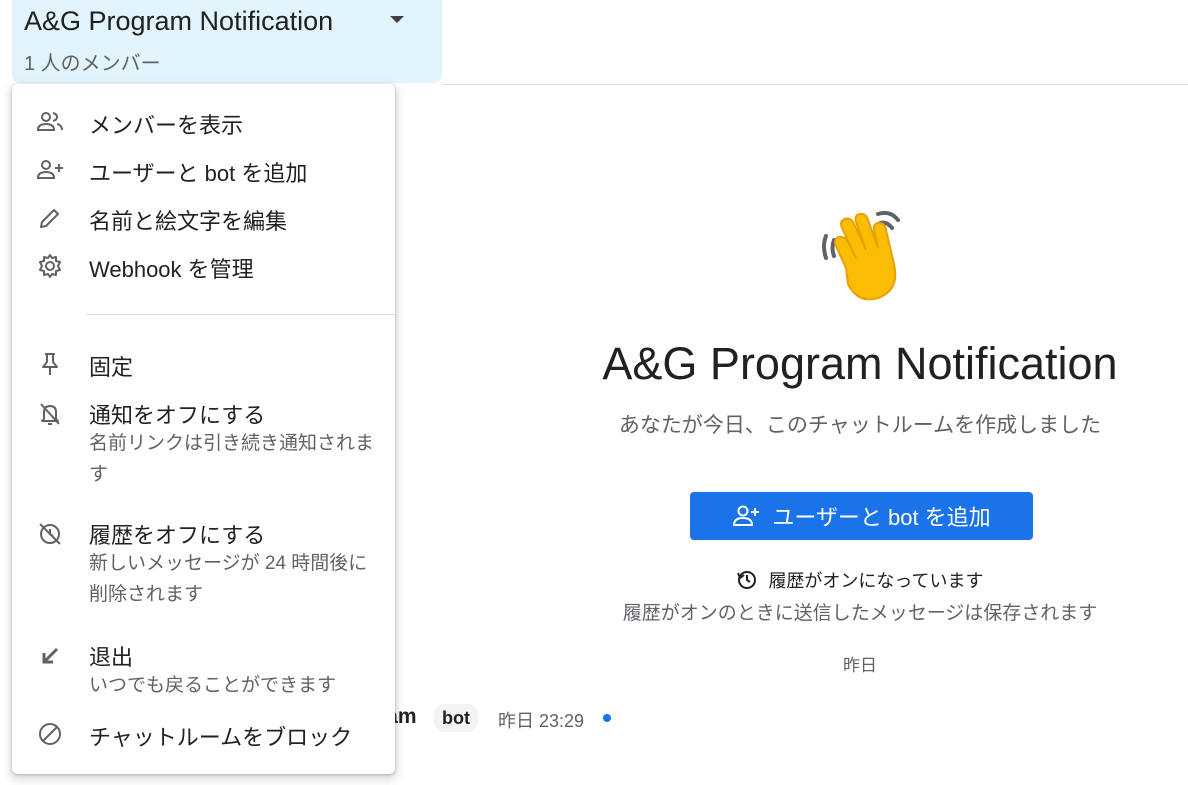 The width and height of the screenshot is (1188, 785). Describe the element at coordinates (203, 670) in the screenshot. I see `menu-item-leave: 退出 いつでも戻ることができます` at that location.